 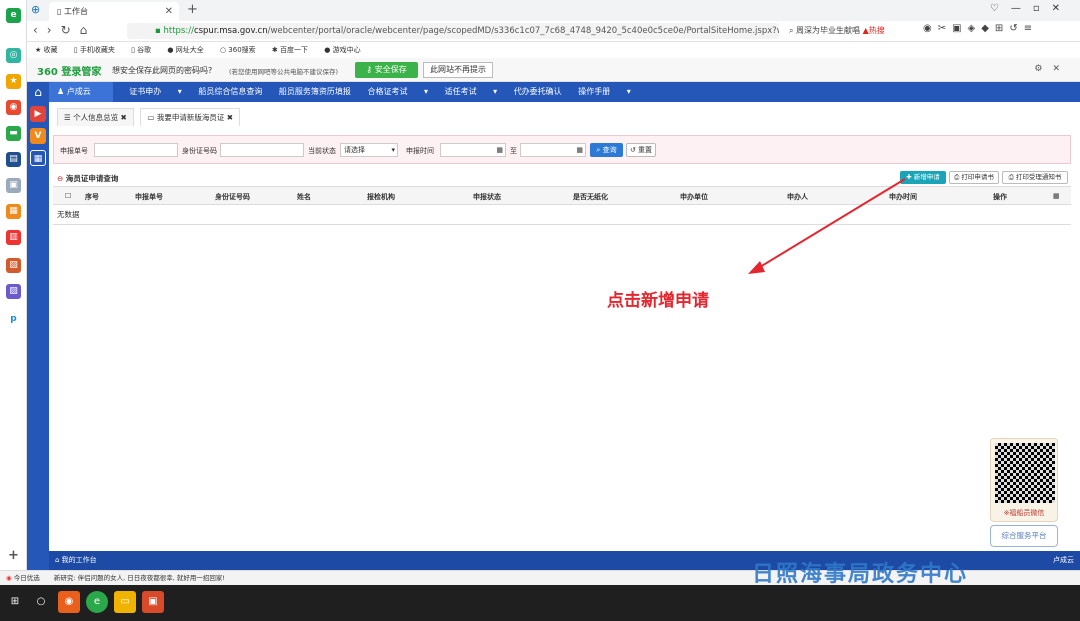 I want to click on annotation-arrow, so click(x=827, y=226).